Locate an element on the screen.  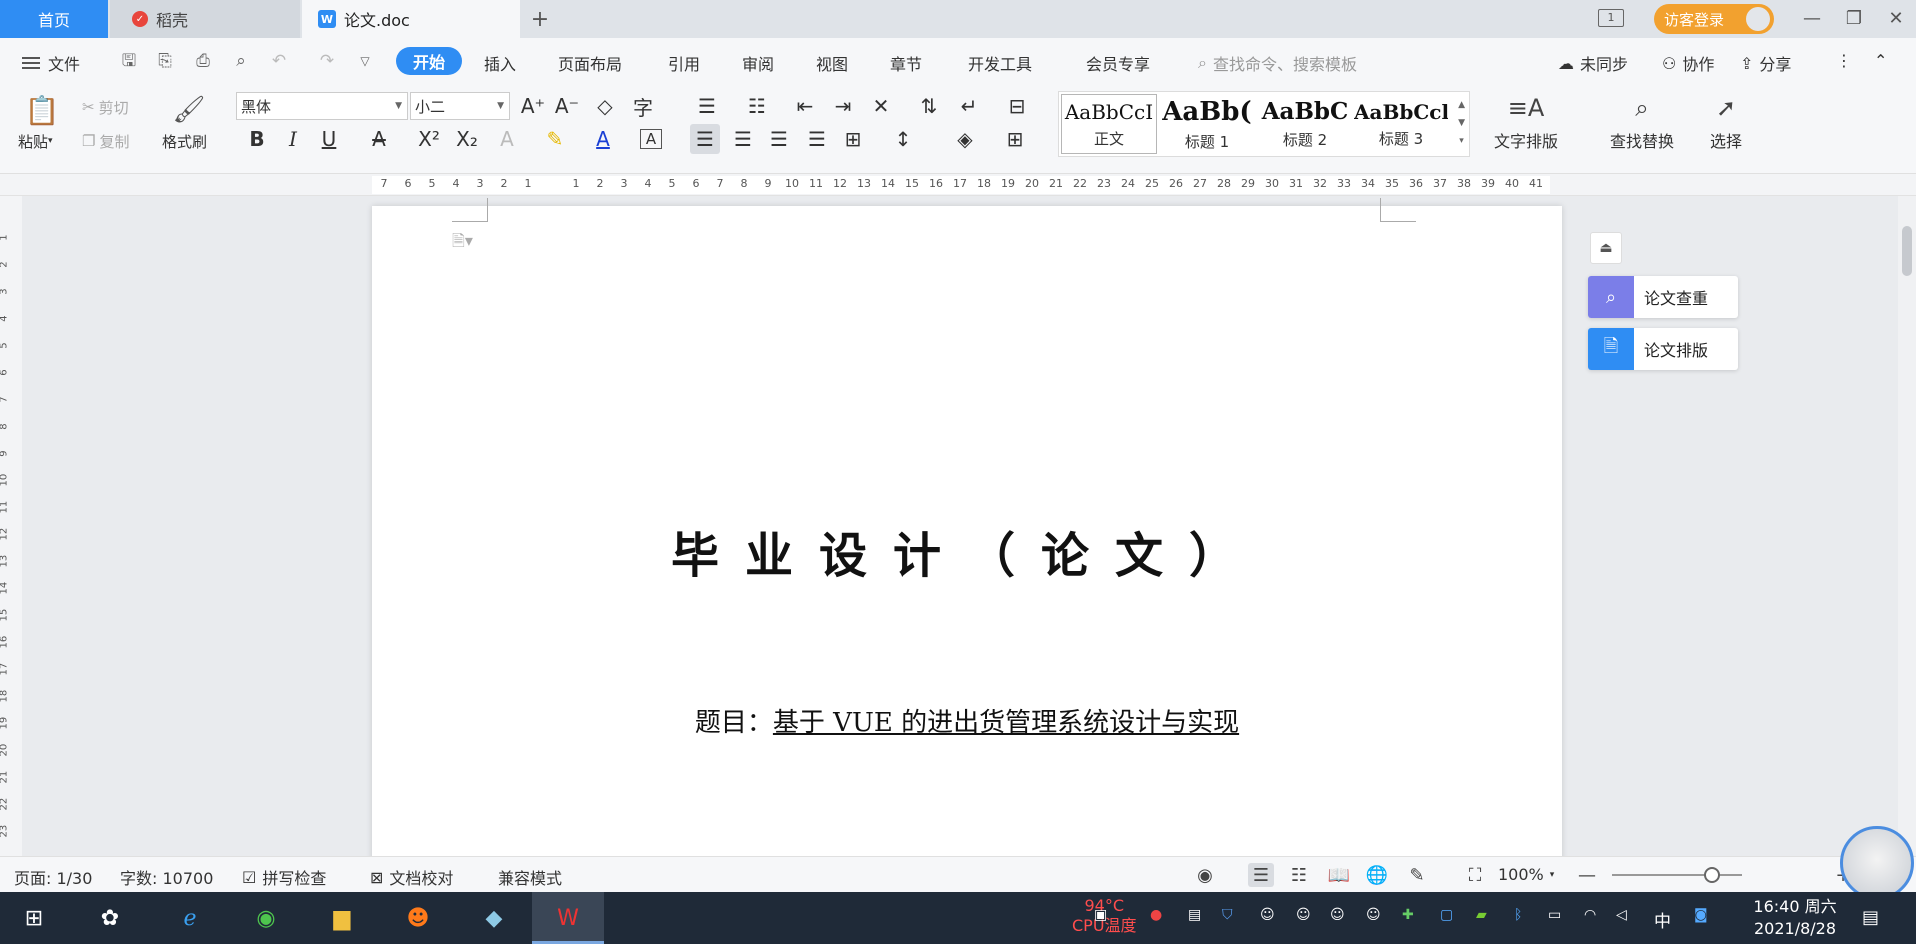
document-outline-icon: 🗎▾ is located at coordinates (462, 243).